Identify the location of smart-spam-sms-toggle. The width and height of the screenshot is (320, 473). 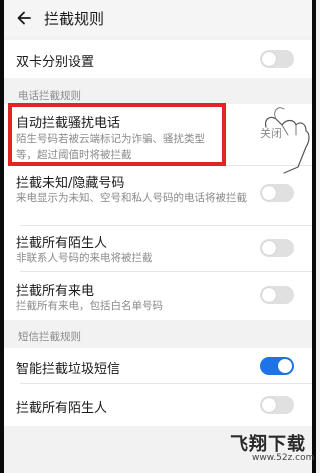
(277, 366).